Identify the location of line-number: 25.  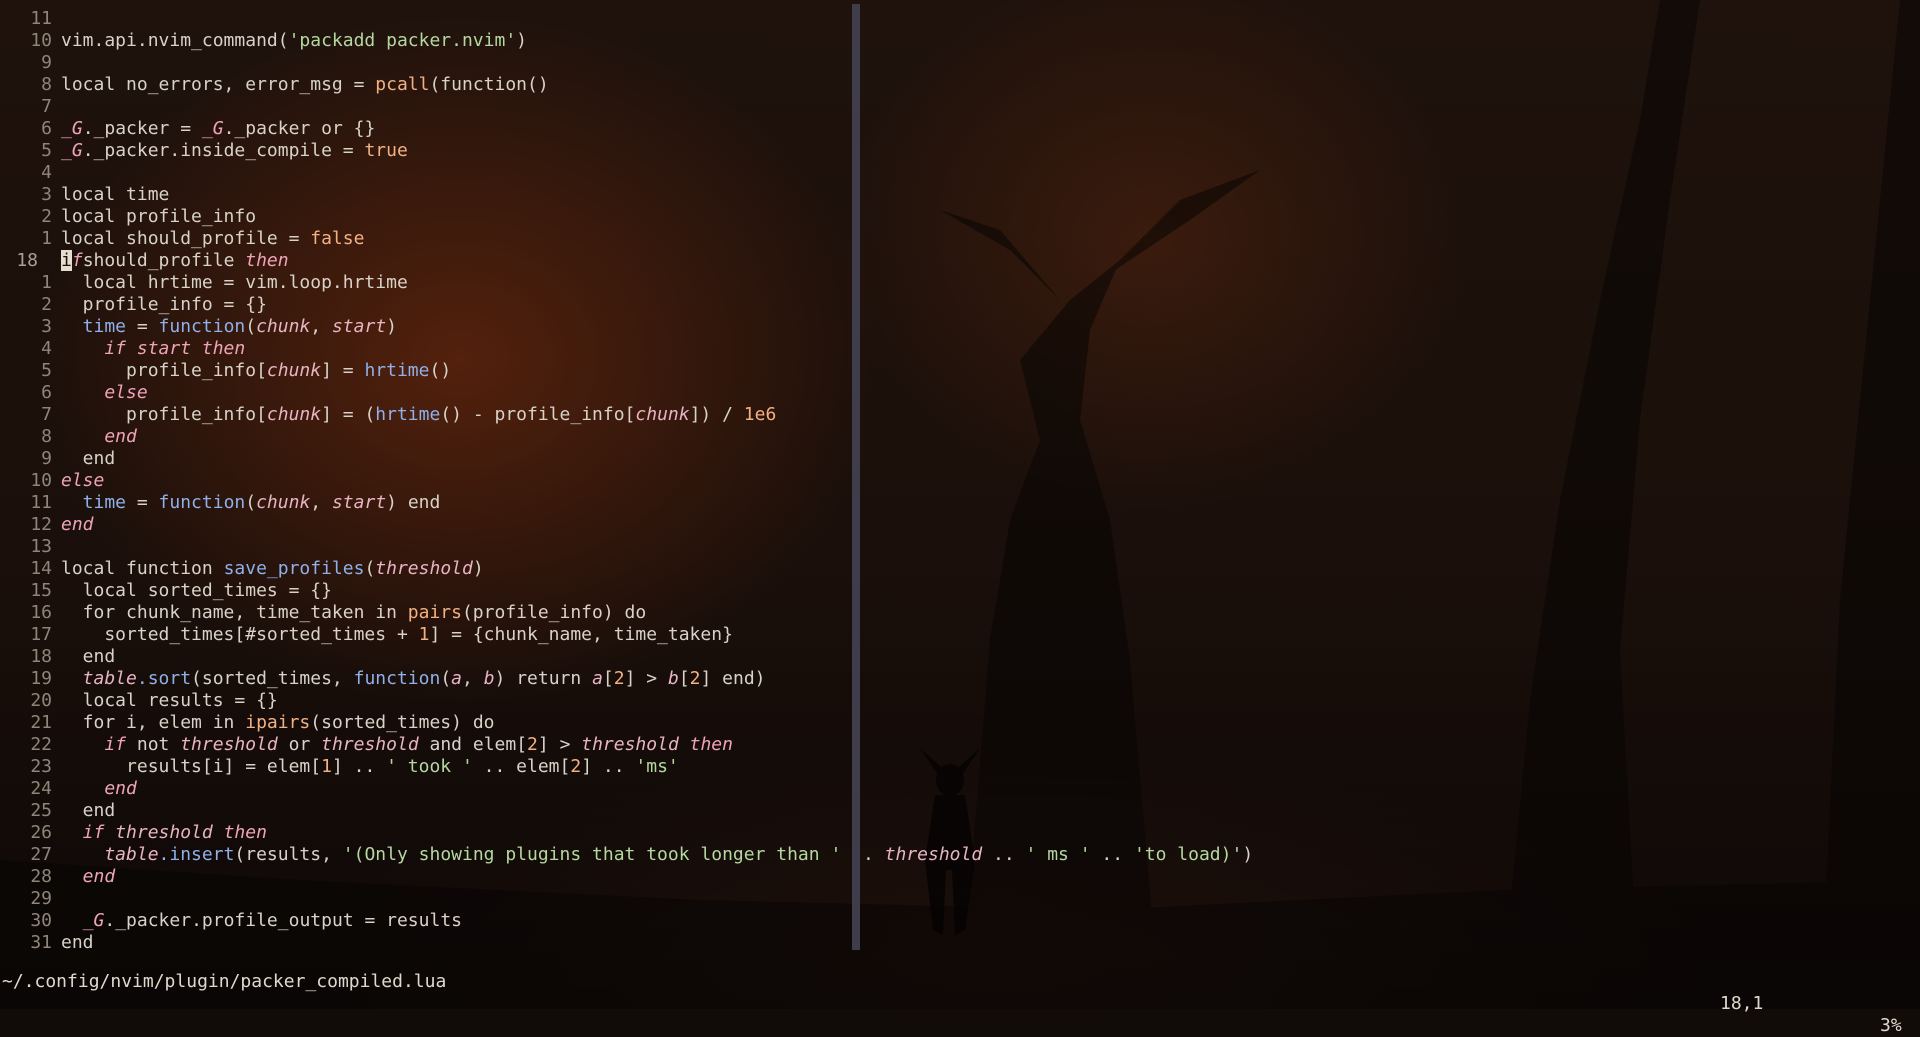
(41, 810).